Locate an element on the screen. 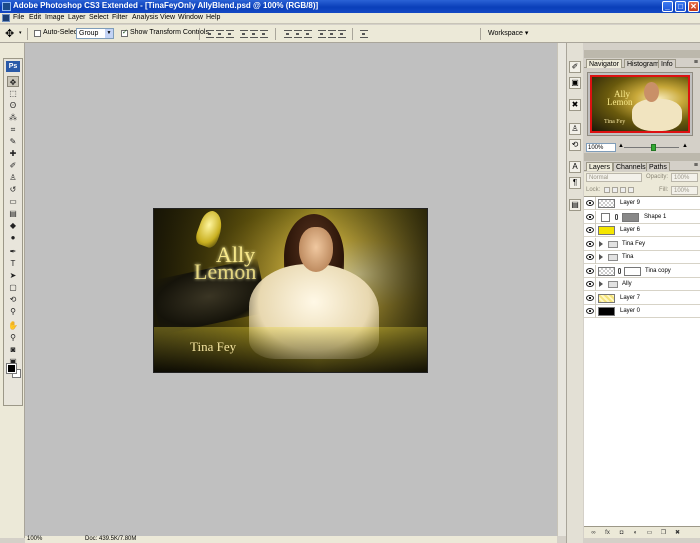 This screenshot has width=700, height=543. trash-icon: ✖ is located at coordinates (677, 533).